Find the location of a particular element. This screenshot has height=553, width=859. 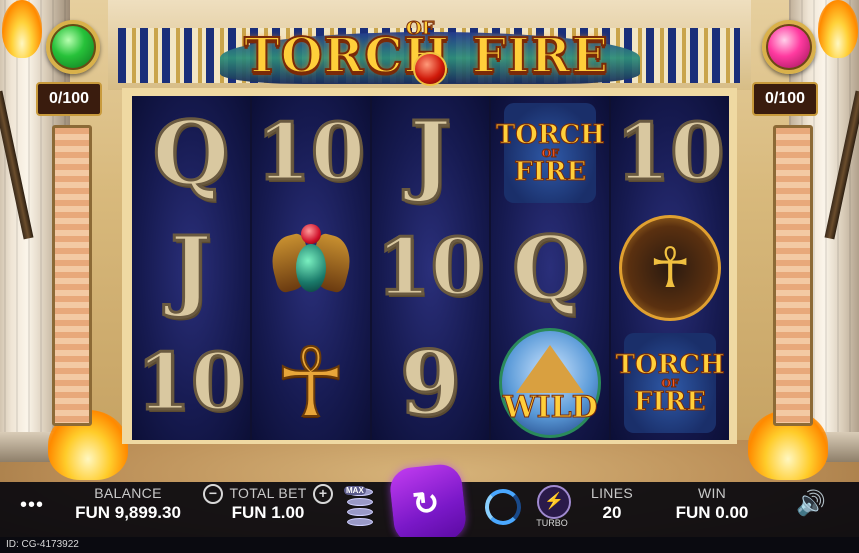

increase-bet-button: + is located at coordinates (323, 494).